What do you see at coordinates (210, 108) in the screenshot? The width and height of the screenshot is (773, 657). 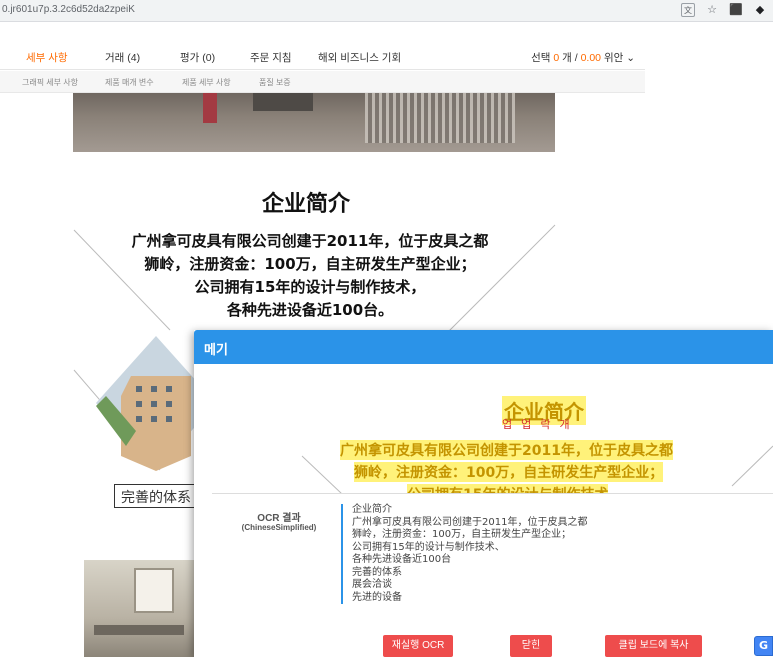 I see `person-shape` at bounding box center [210, 108].